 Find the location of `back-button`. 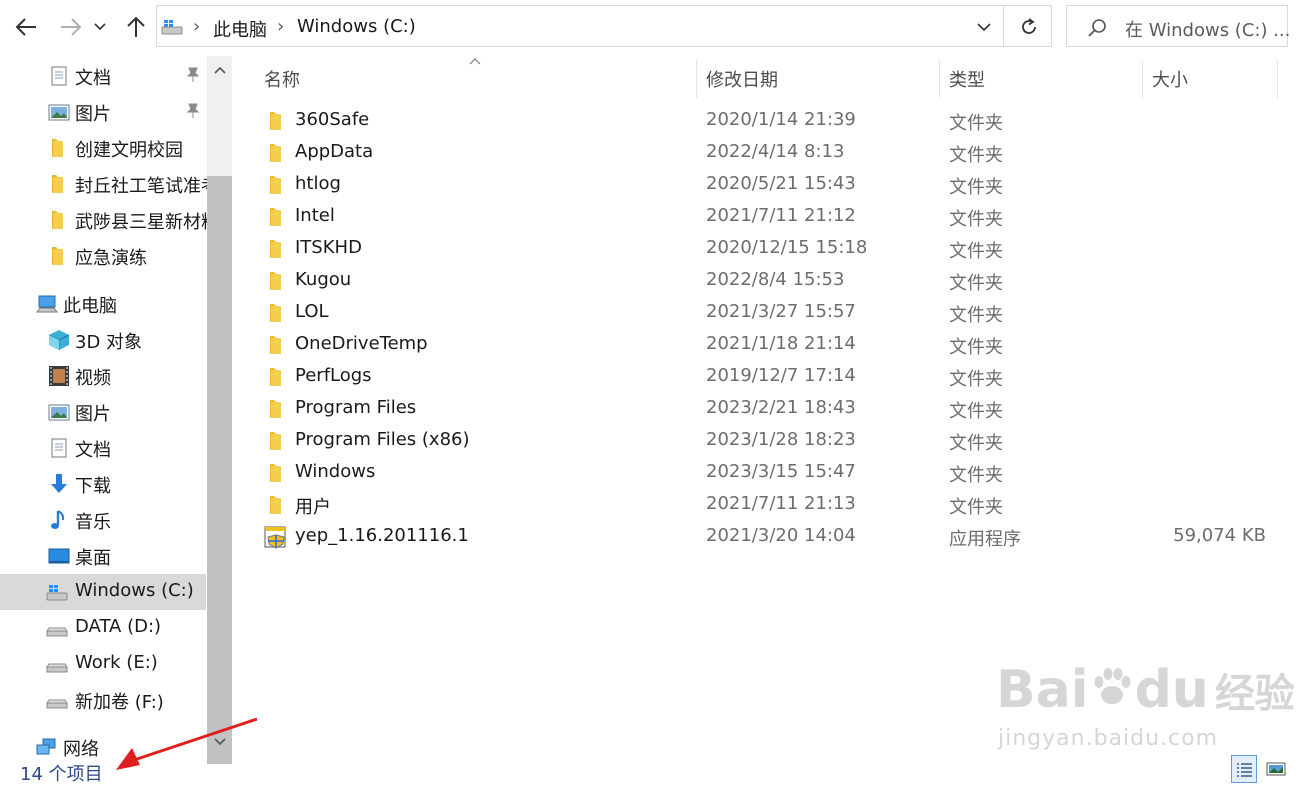

back-button is located at coordinates (26, 27).